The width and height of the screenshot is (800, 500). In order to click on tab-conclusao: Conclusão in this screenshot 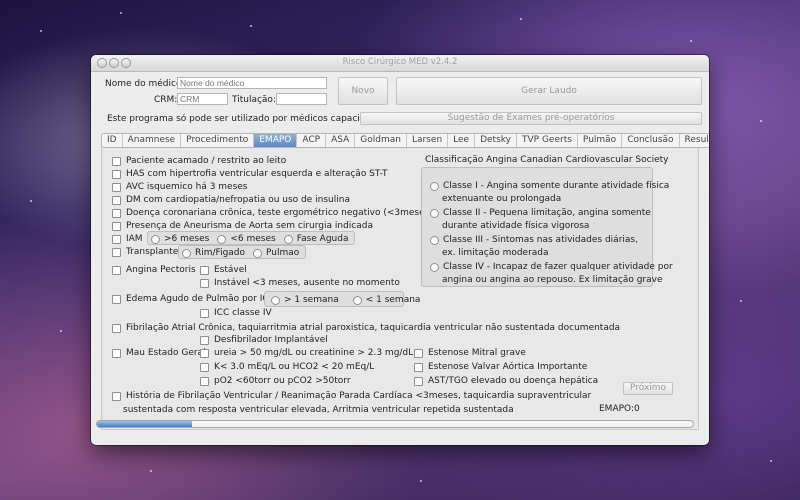, I will do `click(651, 140)`.